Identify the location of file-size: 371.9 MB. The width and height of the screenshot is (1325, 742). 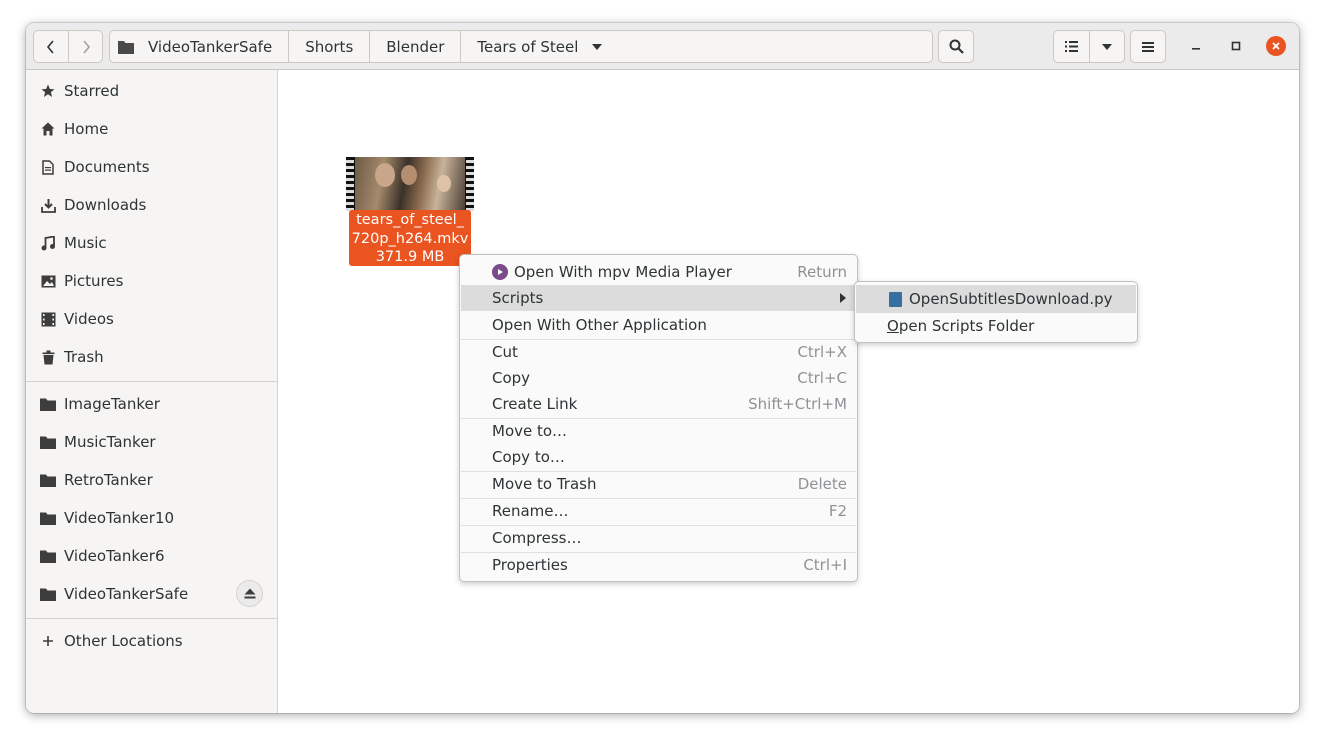
(410, 257).